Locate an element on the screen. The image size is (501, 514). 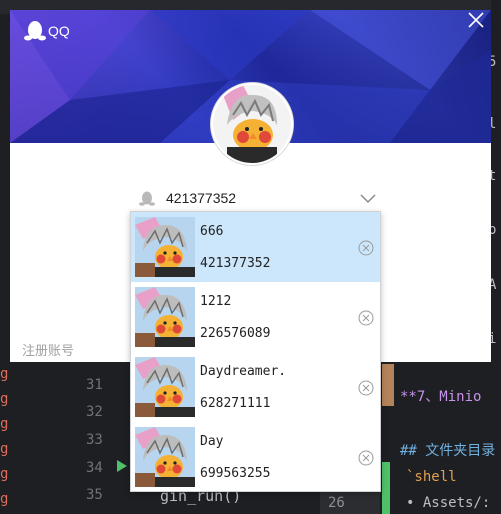
qq-logo-text: QQ is located at coordinates (59, 31).